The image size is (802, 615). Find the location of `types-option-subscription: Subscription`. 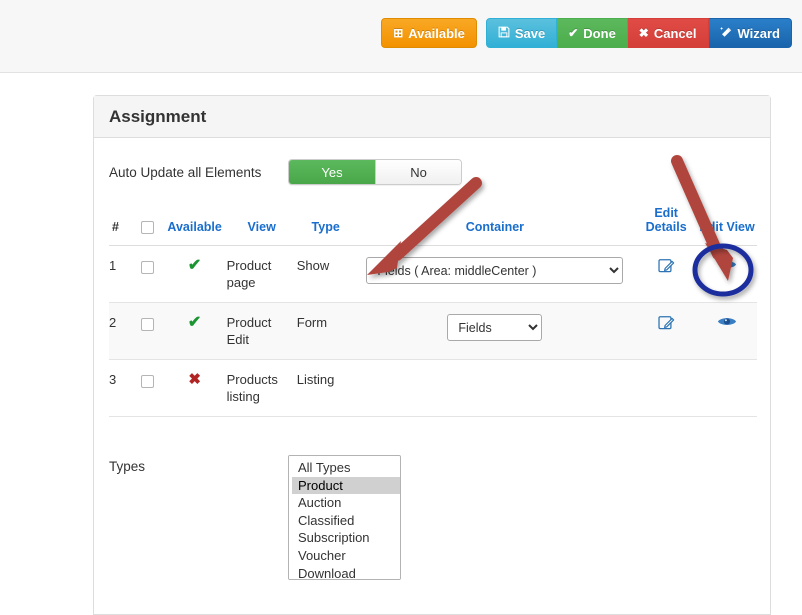

types-option-subscription: Subscription is located at coordinates (346, 538).